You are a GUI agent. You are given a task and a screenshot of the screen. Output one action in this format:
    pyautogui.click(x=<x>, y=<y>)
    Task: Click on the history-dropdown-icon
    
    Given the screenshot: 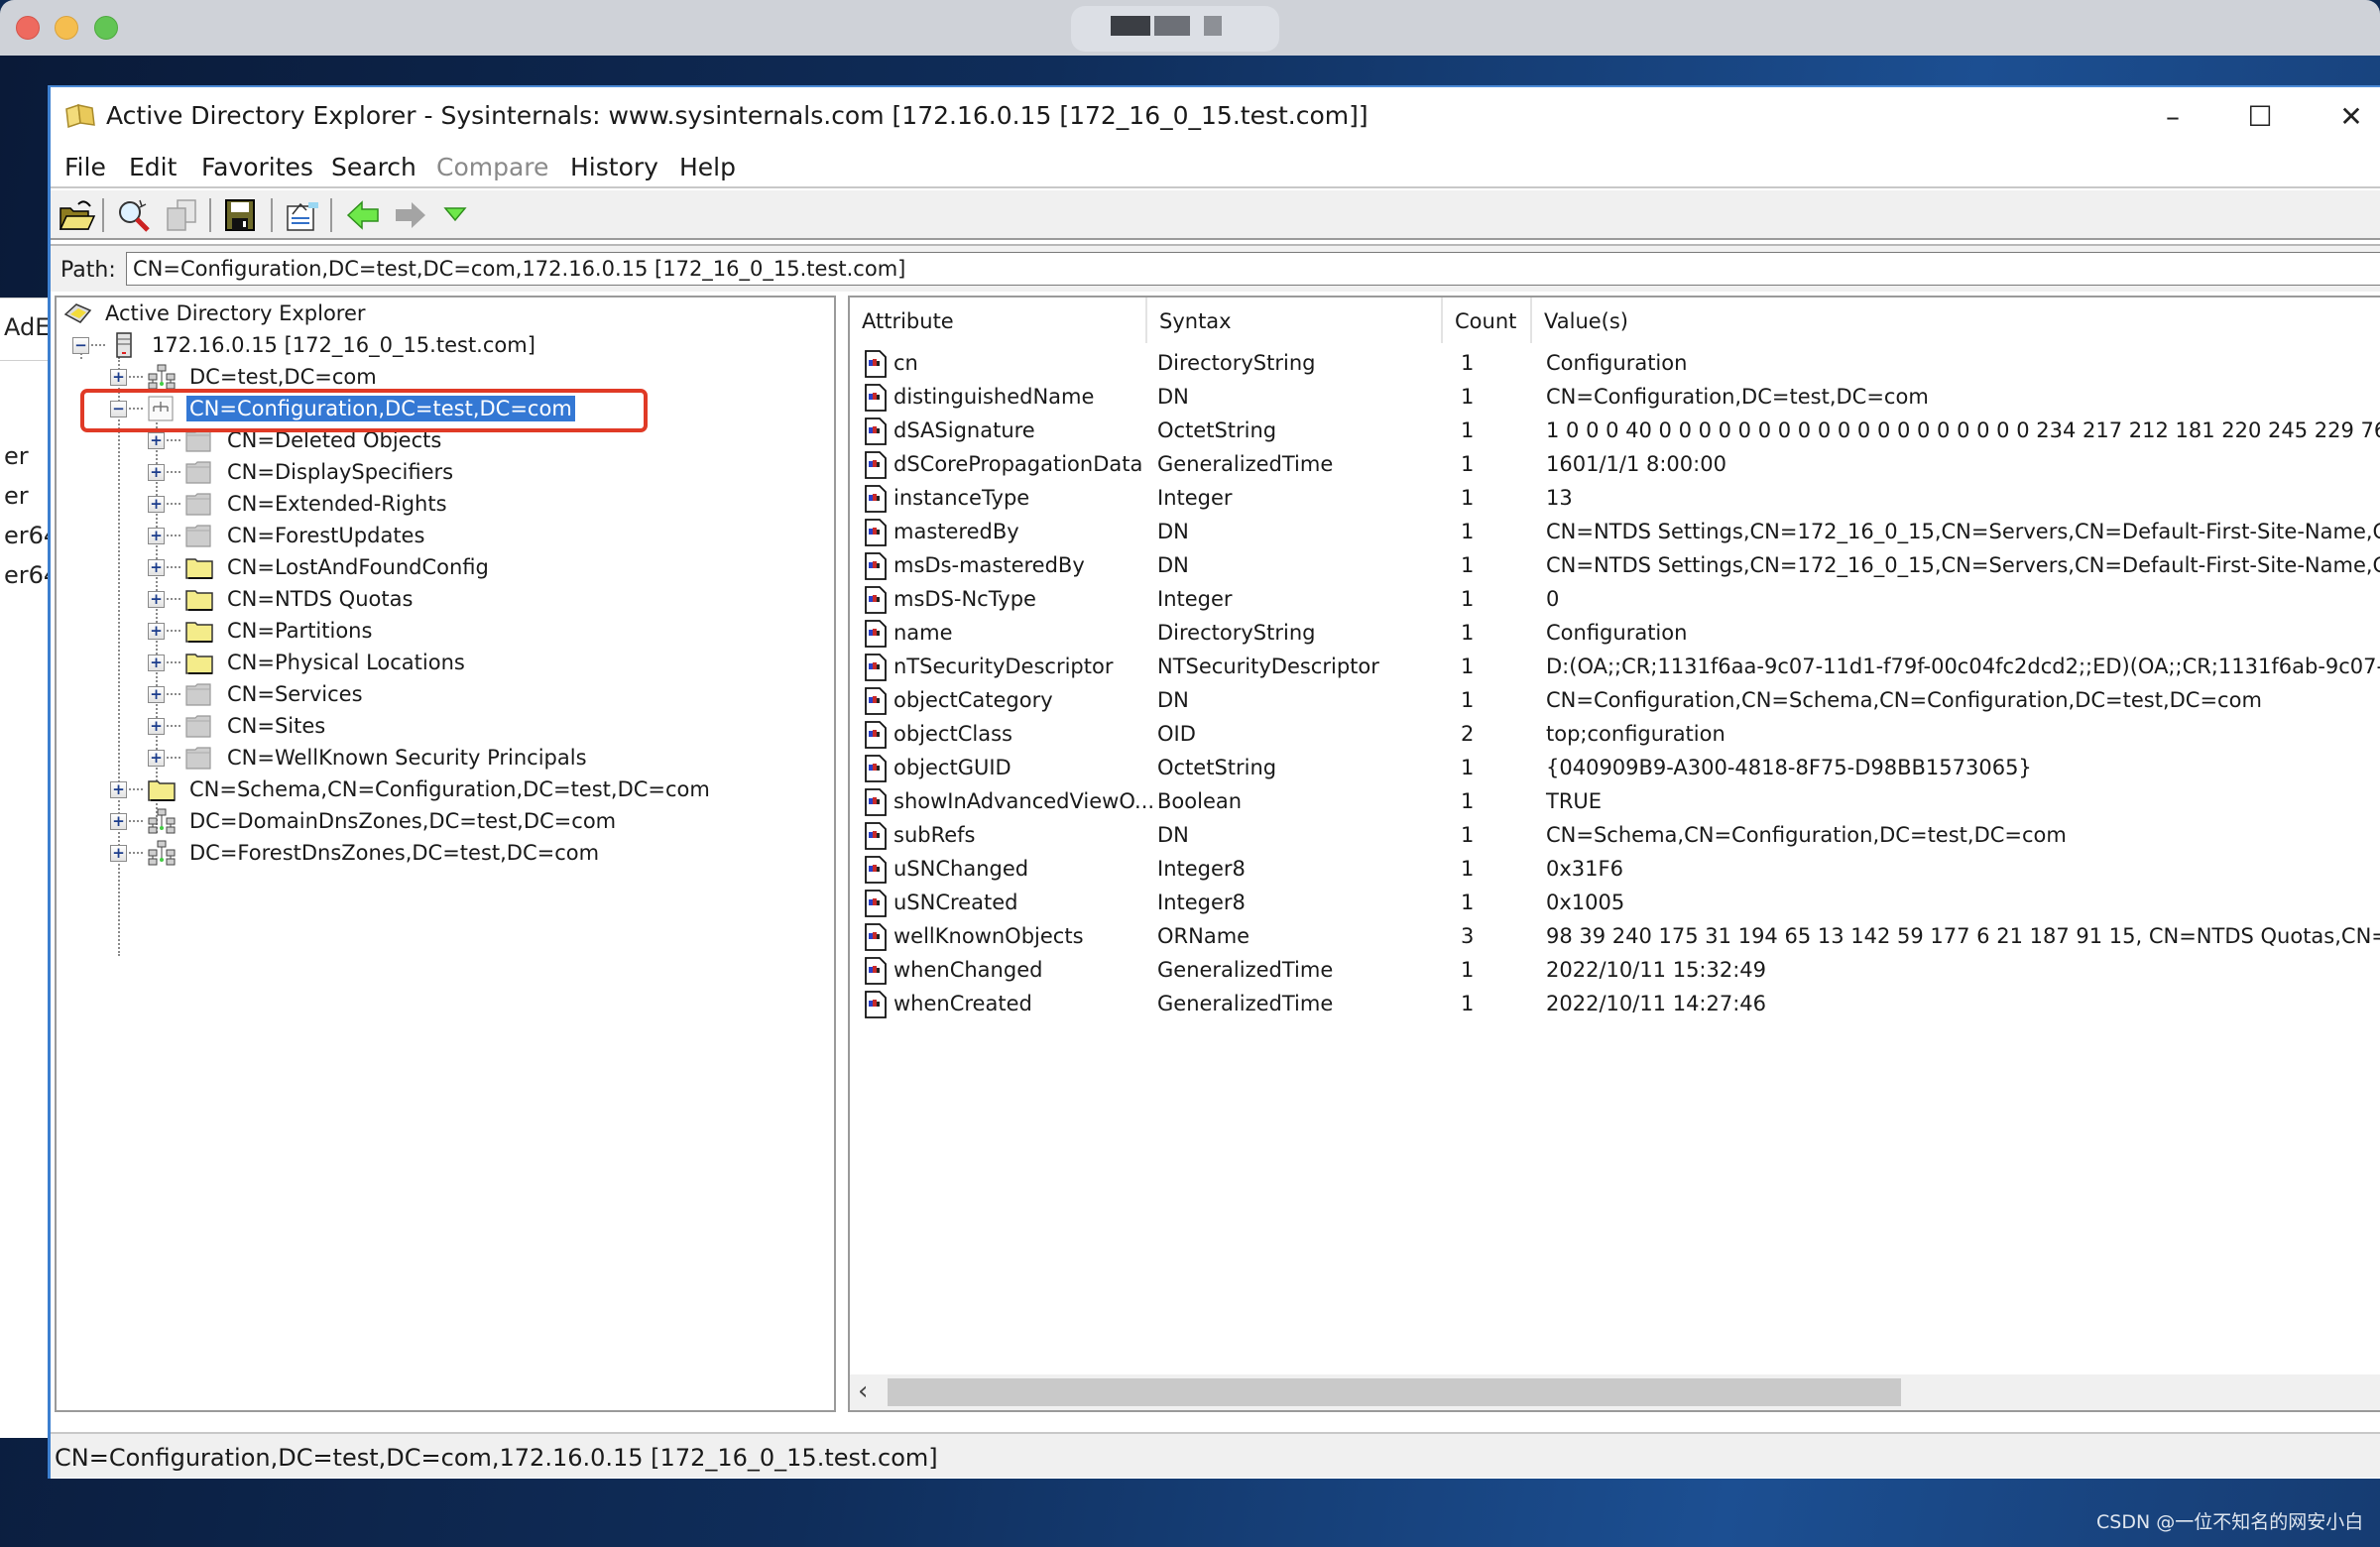 What is the action you would take?
    pyautogui.click(x=455, y=215)
    